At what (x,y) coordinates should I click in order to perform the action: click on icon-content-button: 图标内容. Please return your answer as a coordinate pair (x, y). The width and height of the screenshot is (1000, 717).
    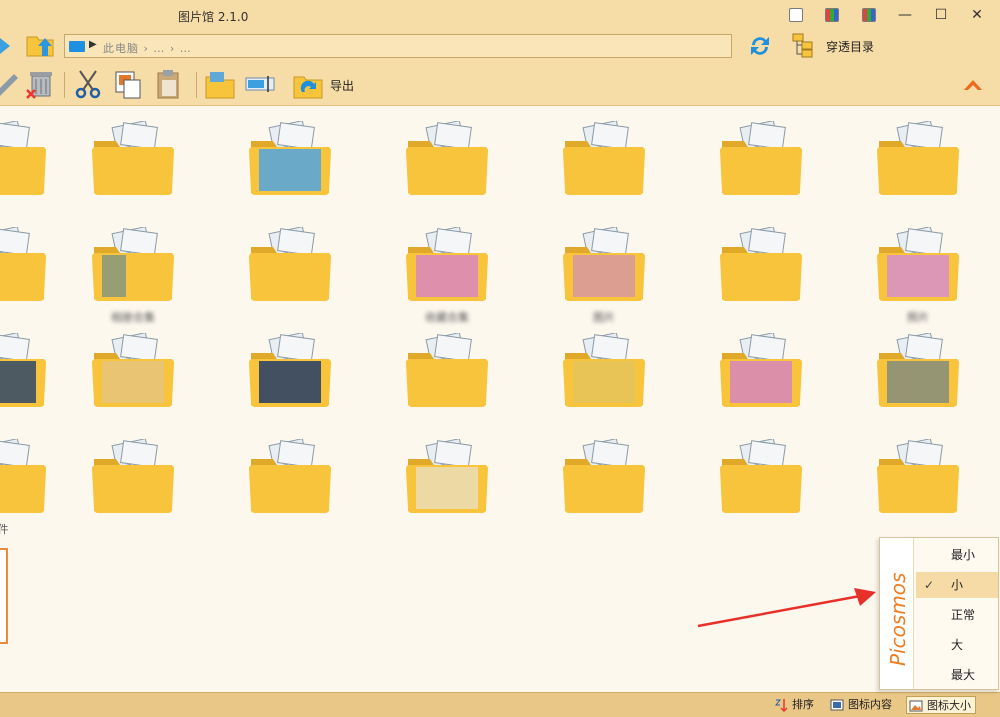
    Looking at the image, I should click on (860, 705).